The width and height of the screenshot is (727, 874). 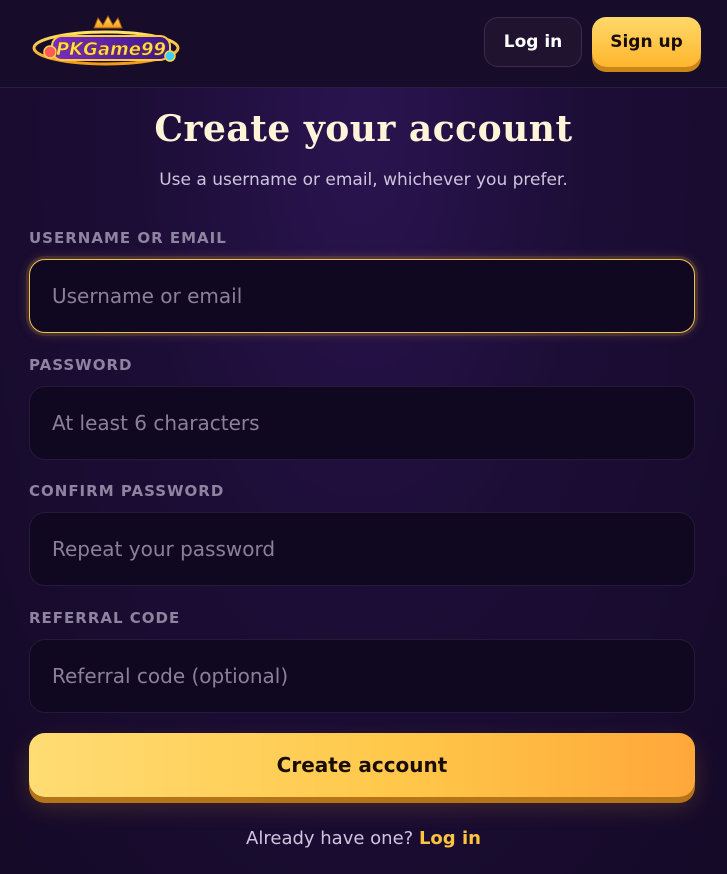 I want to click on username-email-input, so click(x=362, y=296).